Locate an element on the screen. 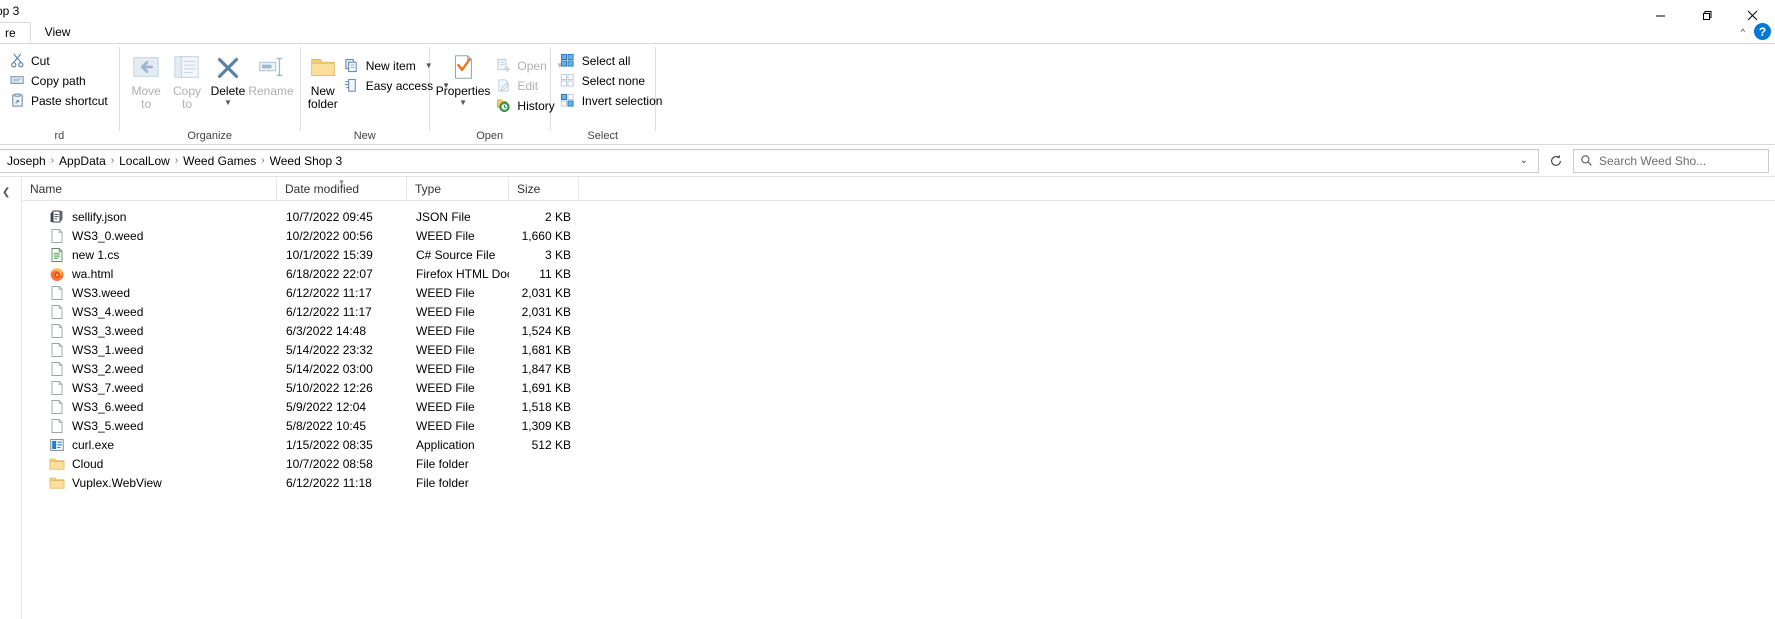 The width and height of the screenshot is (1775, 619). select-all-button: Select all is located at coordinates (612, 60).